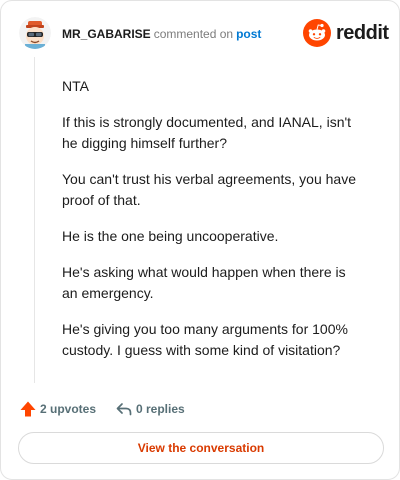 This screenshot has height=480, width=400. I want to click on upvotes-button: 2 upvotes, so click(57, 409).